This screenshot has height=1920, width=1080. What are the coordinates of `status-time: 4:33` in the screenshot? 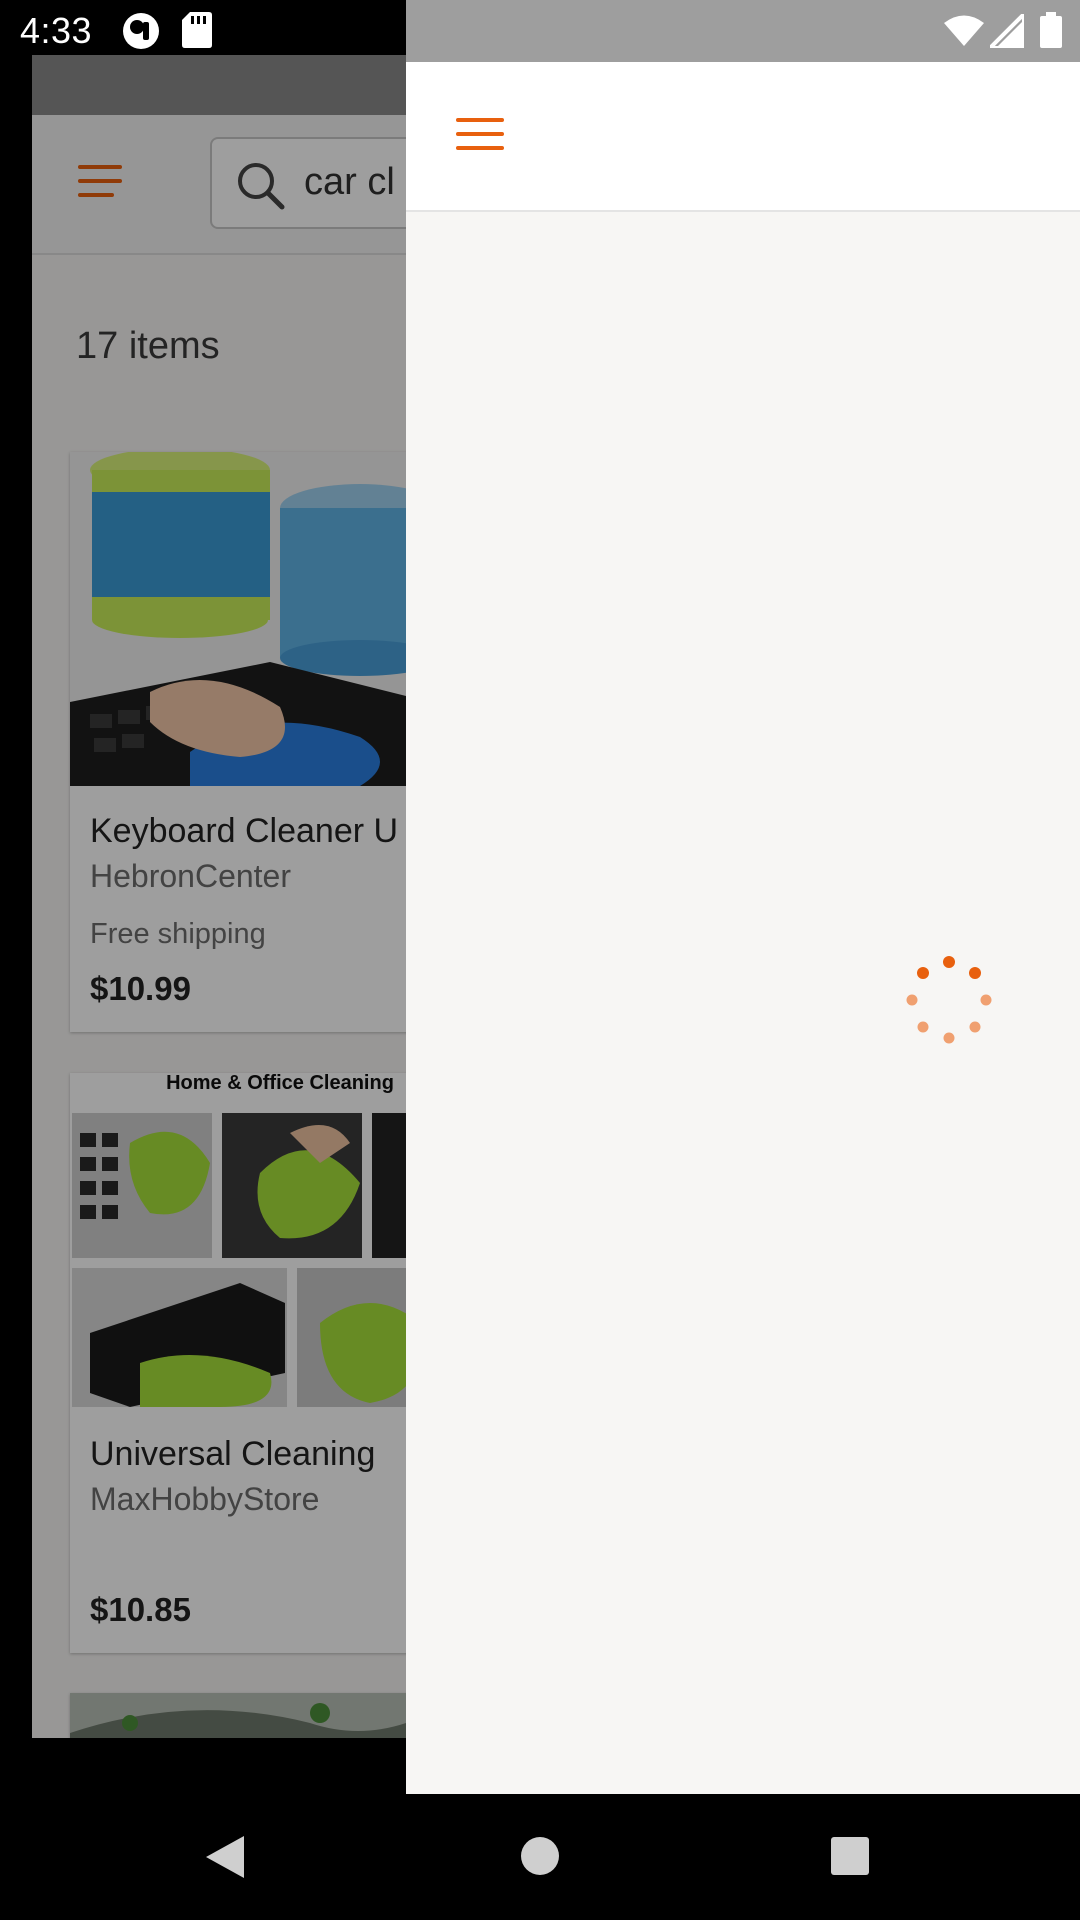 It's located at (56, 30).